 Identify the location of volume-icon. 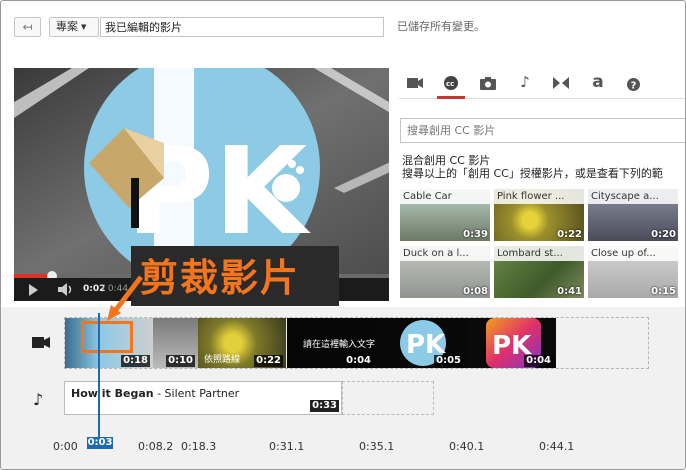
(66, 289).